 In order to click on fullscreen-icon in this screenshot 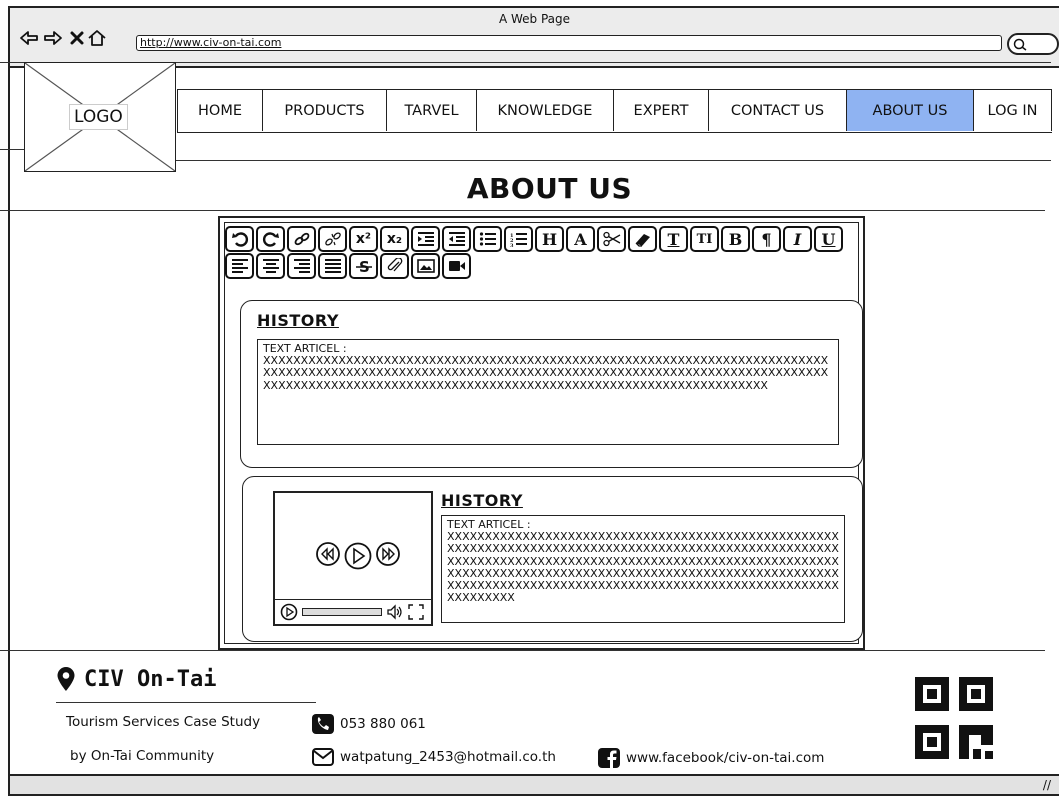, I will do `click(416, 612)`.